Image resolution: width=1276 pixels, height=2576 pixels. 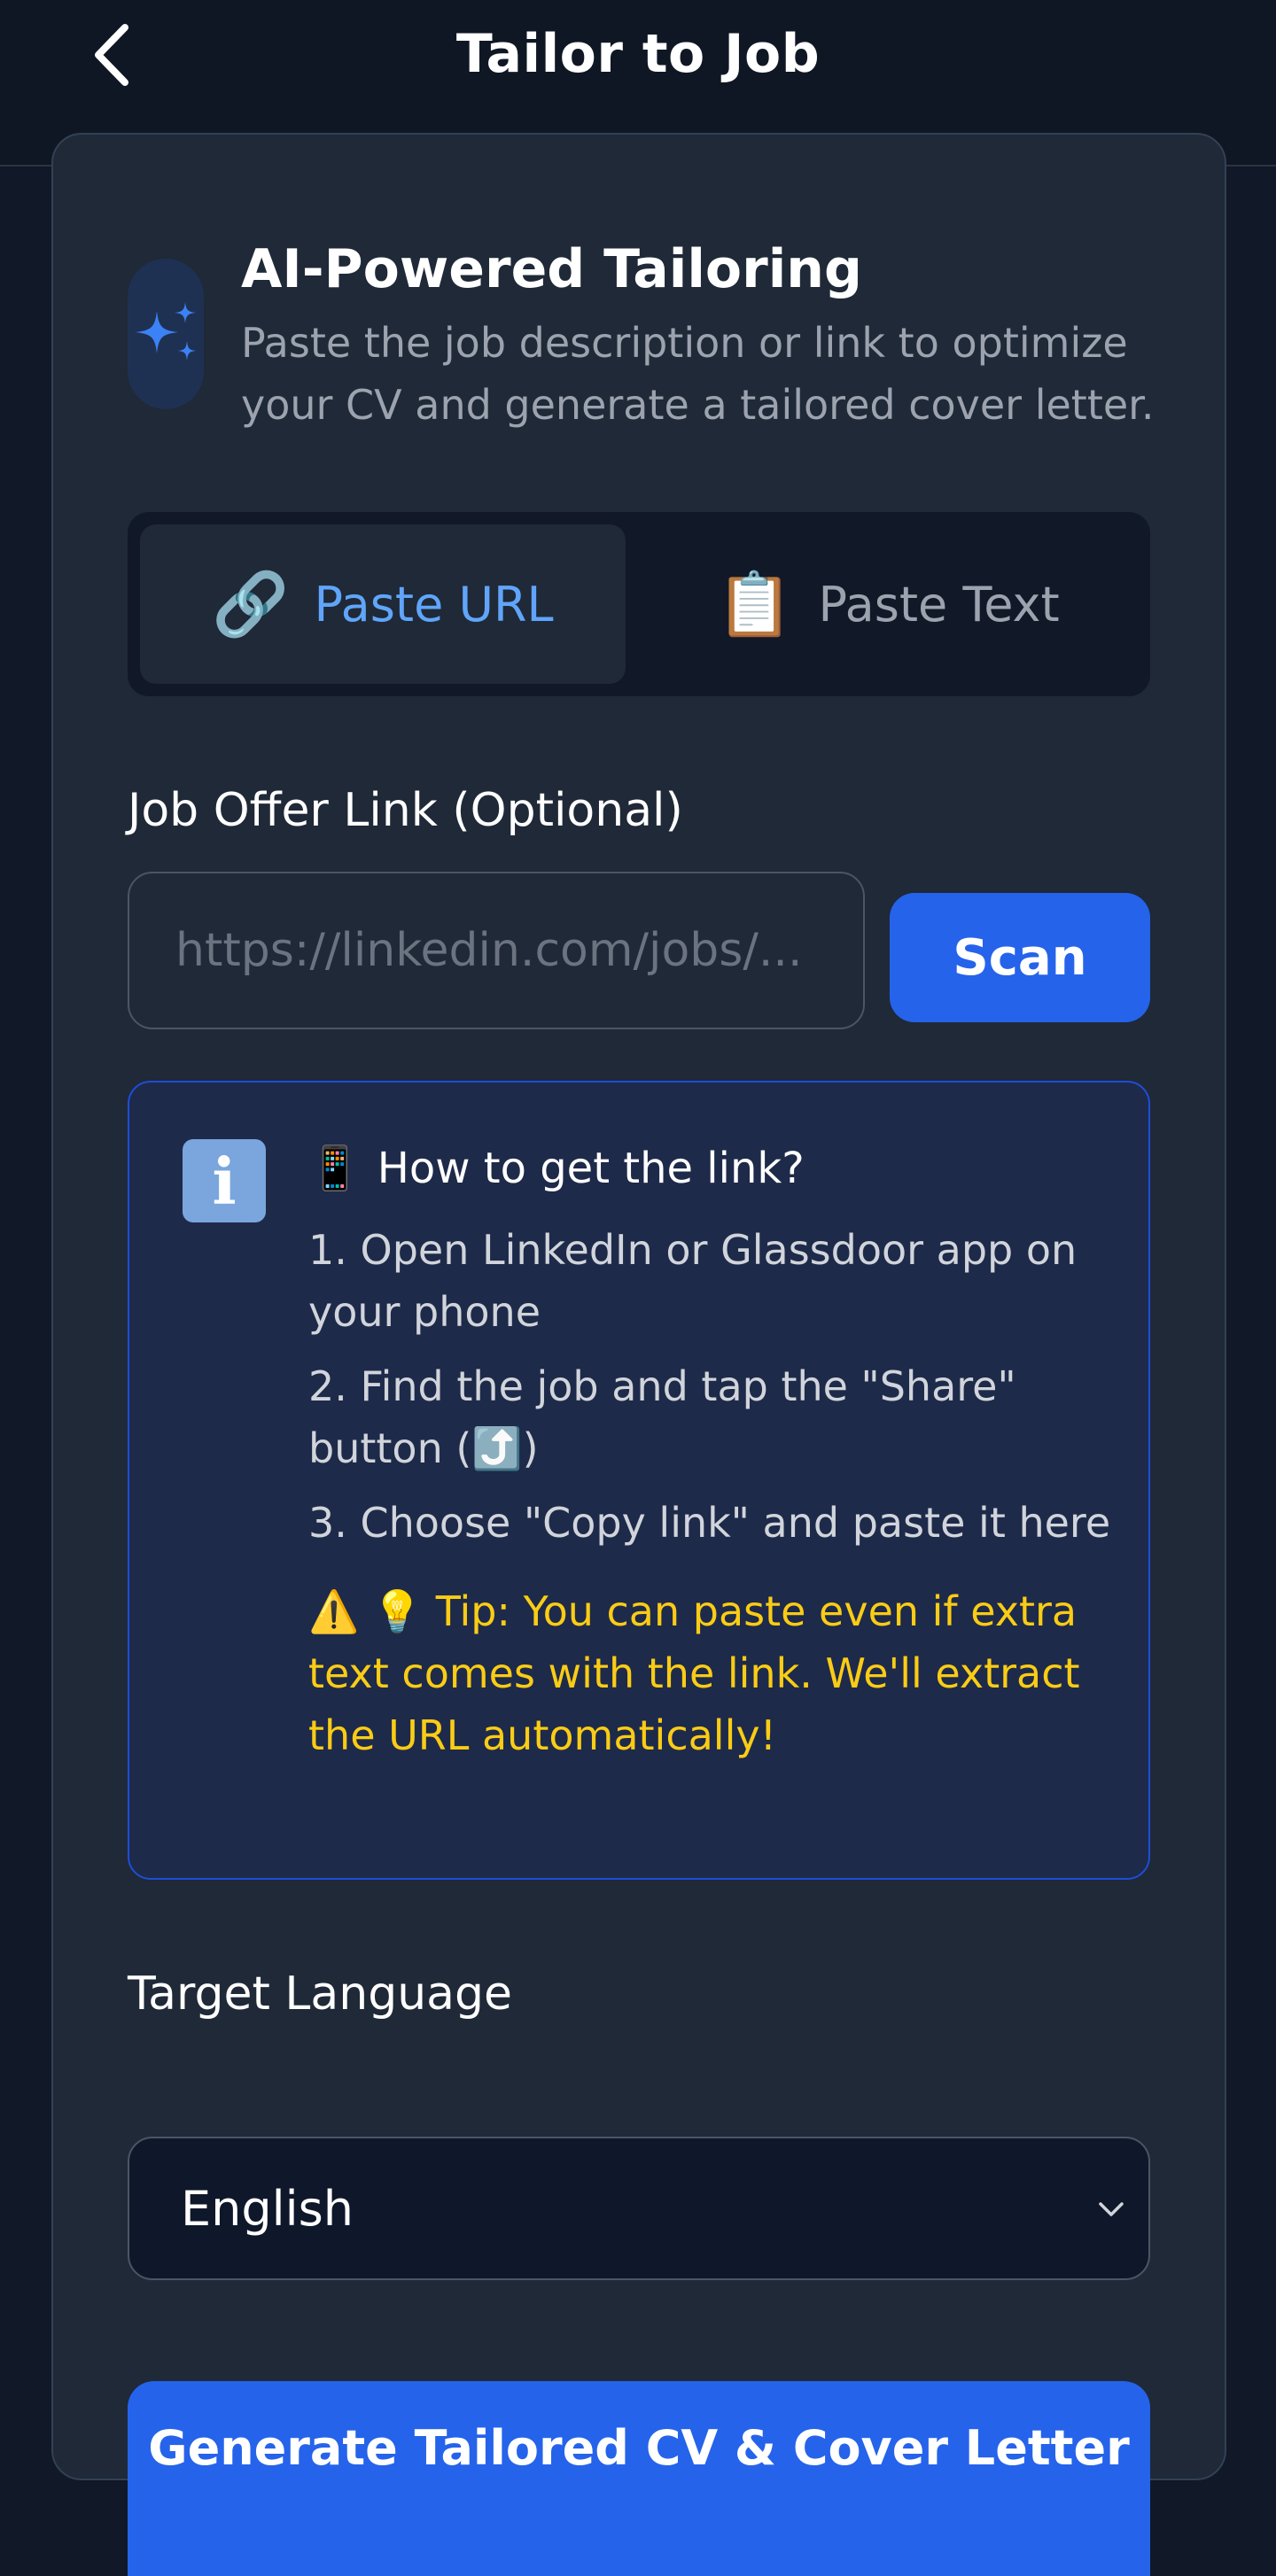 I want to click on section-title: AI-Powered Tailoring, so click(x=551, y=269).